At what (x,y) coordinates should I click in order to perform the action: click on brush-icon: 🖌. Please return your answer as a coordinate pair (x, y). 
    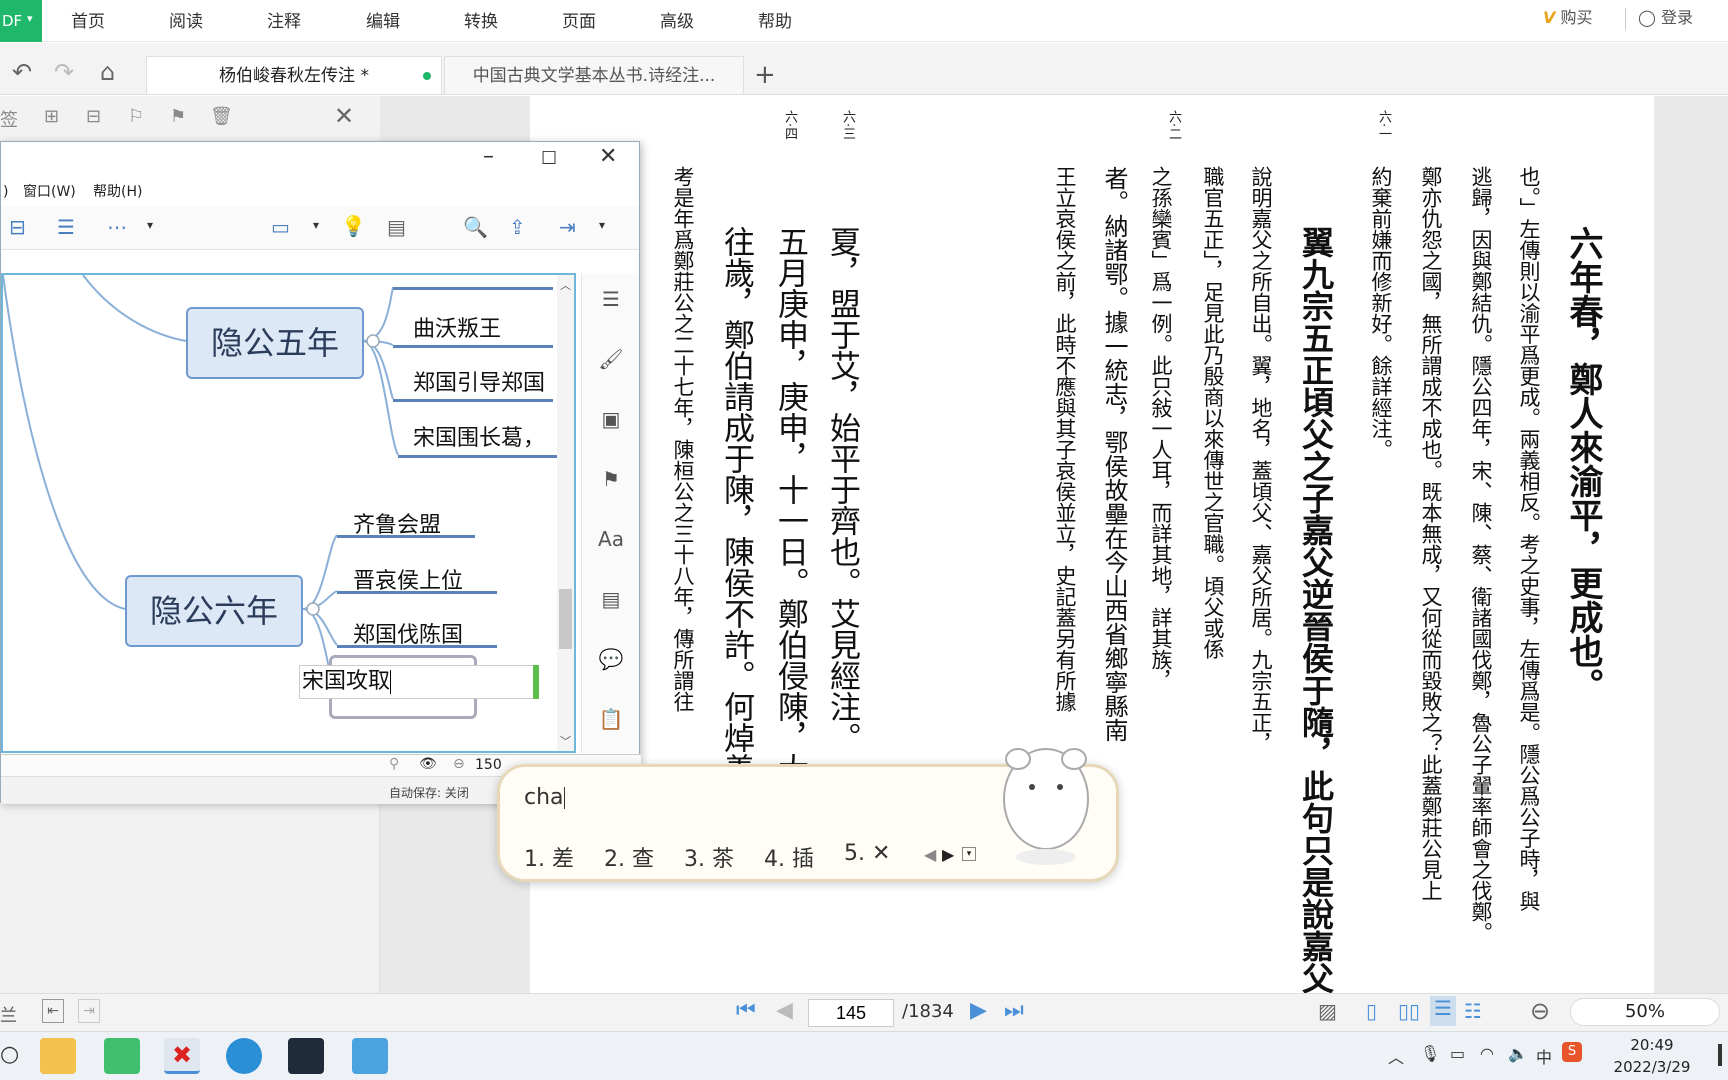
    Looking at the image, I should click on (611, 359).